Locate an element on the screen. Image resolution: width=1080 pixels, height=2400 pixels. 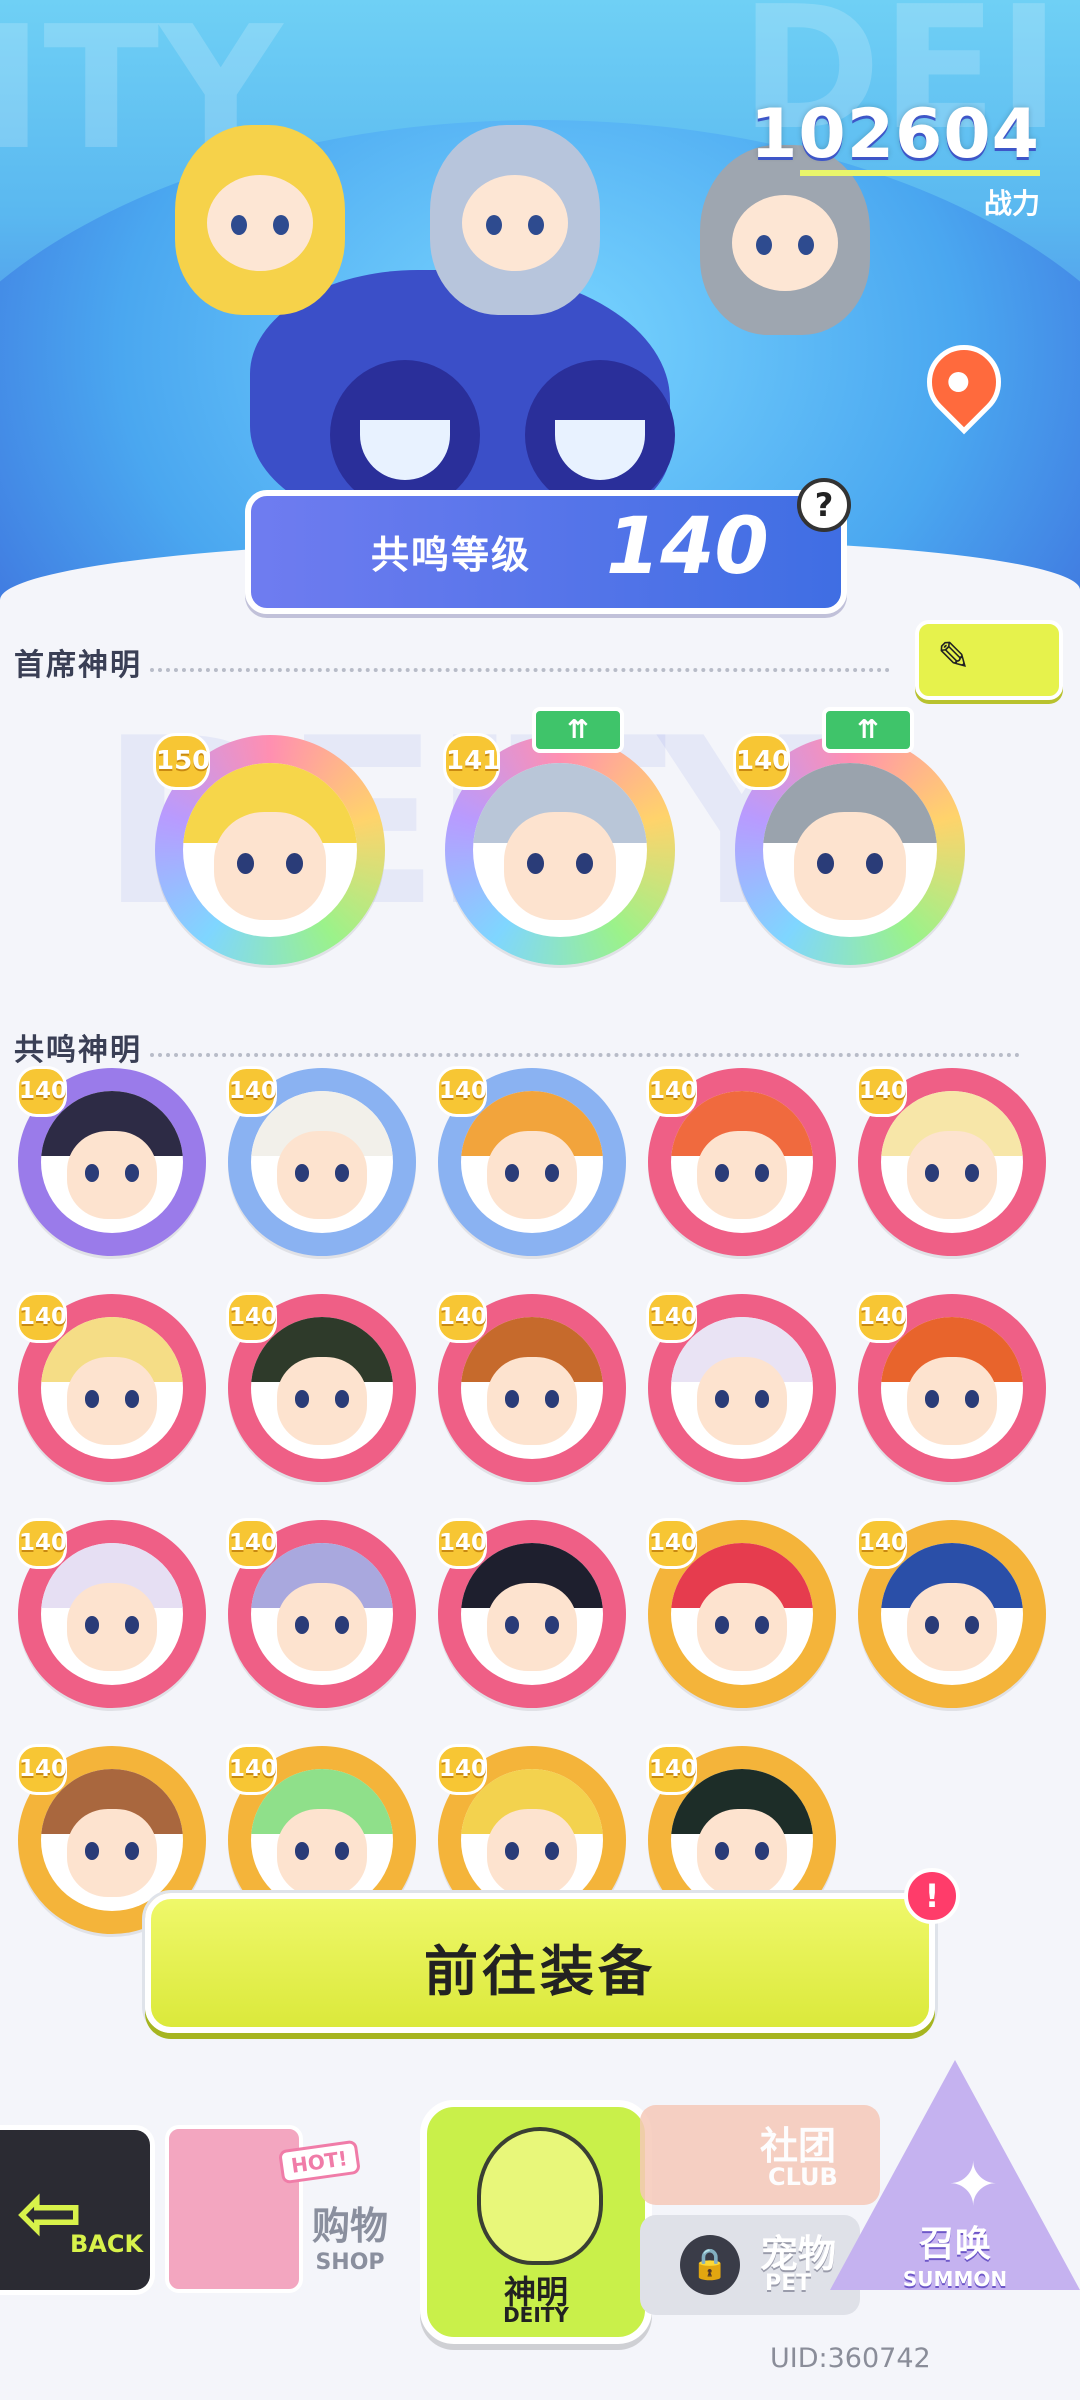
edit-lineup-button: ✎ is located at coordinates (989, 660).